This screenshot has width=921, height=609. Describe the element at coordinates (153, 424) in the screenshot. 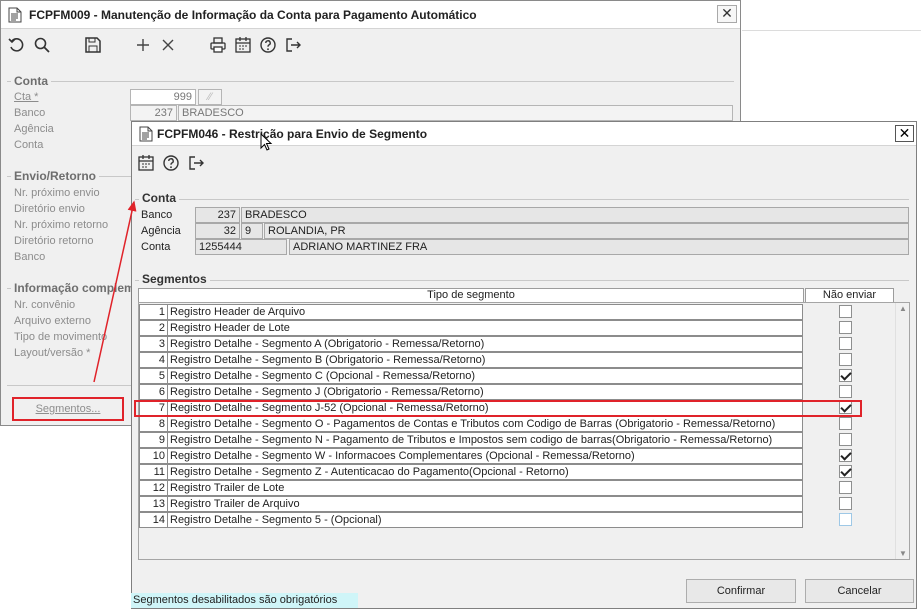

I see `row-number: 8` at that location.